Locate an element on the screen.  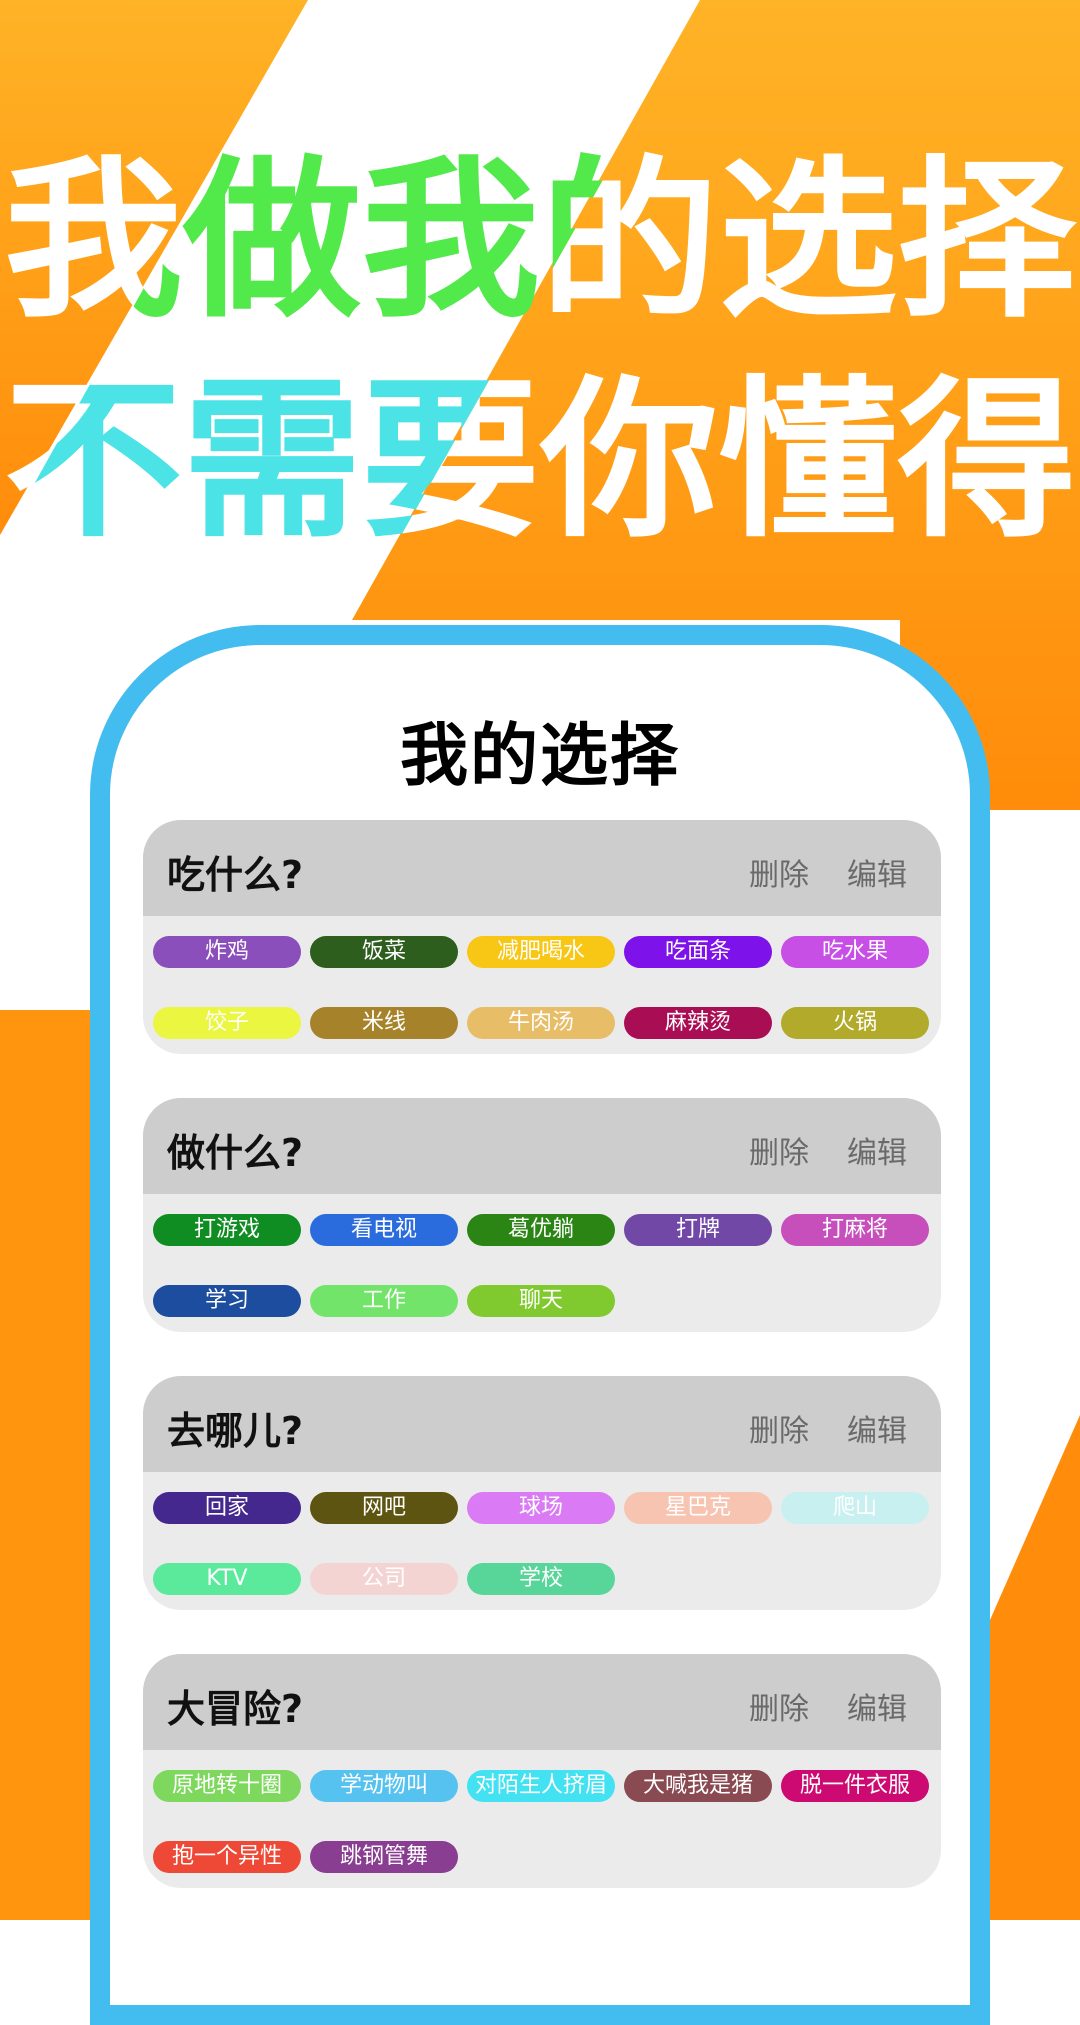
option-chip: 吃面条 is located at coordinates (698, 952).